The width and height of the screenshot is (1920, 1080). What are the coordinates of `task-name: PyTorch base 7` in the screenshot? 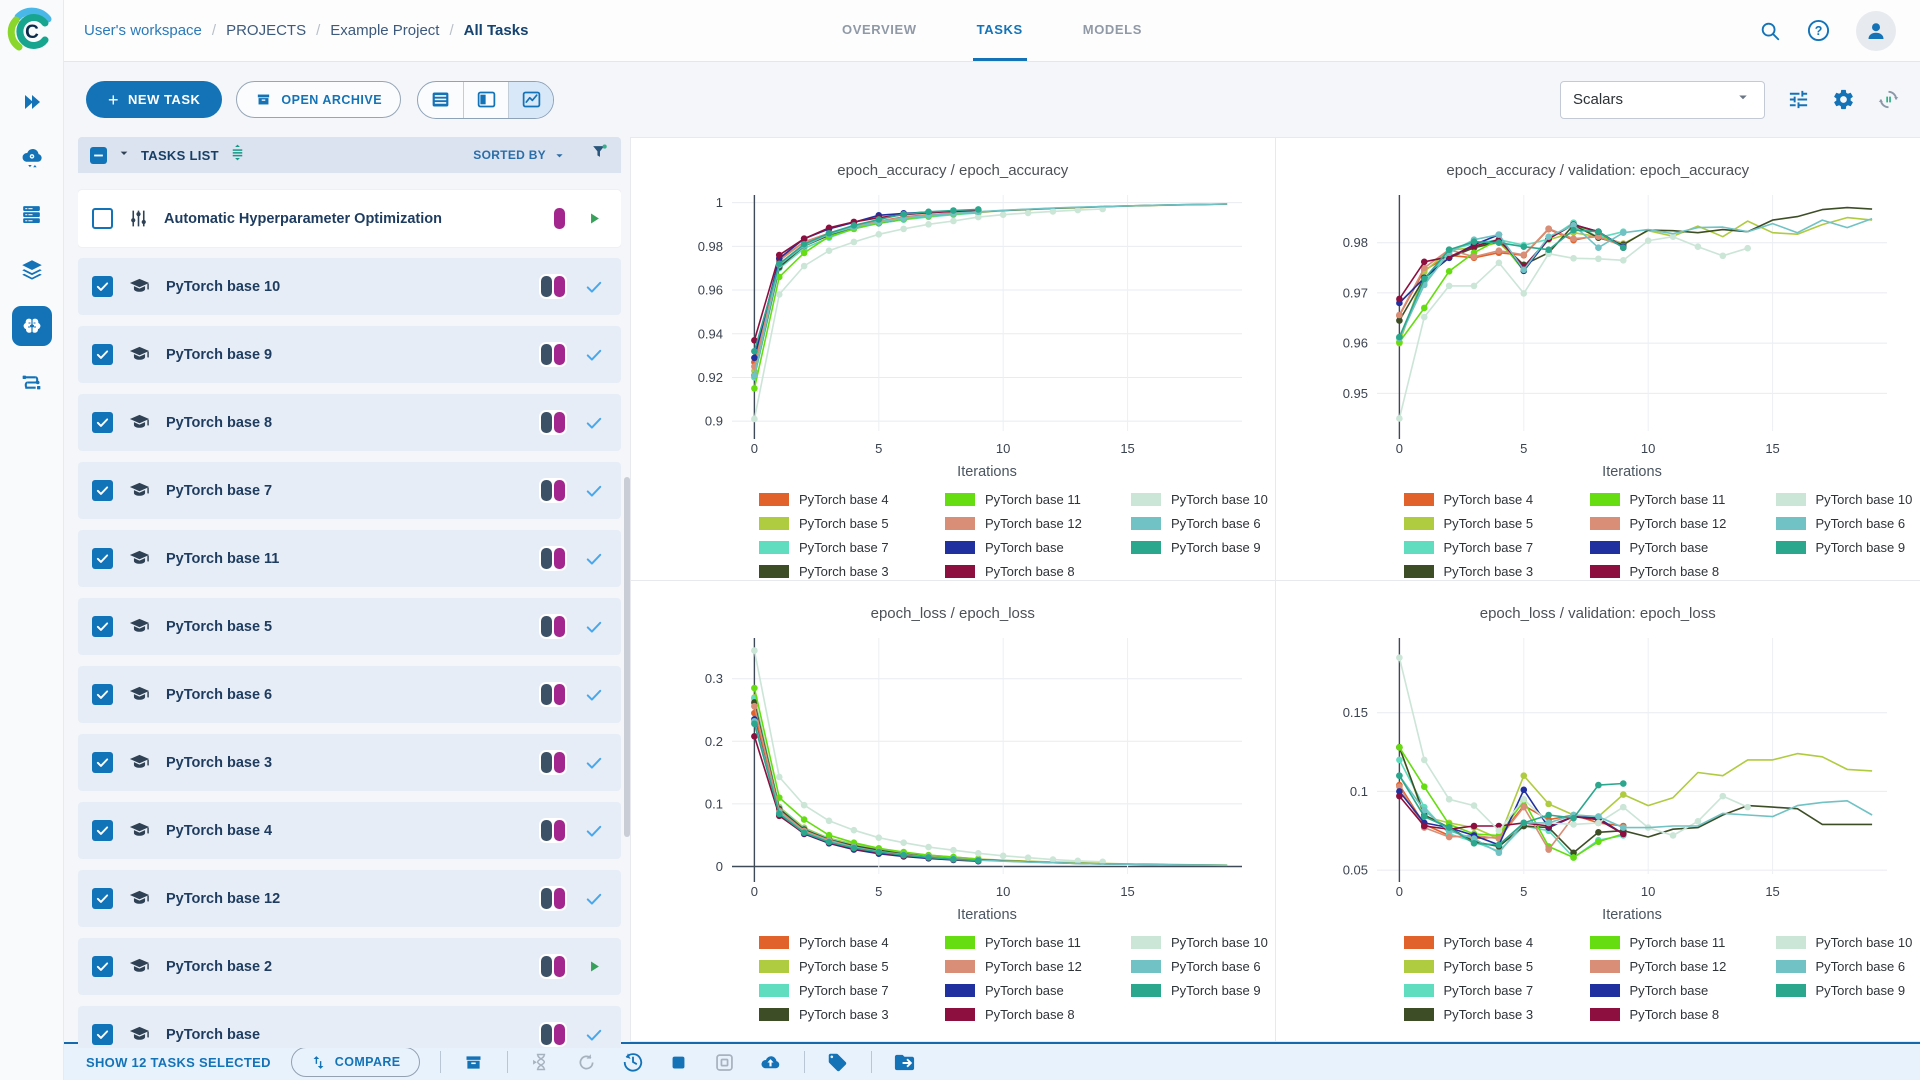 It's located at (219, 491).